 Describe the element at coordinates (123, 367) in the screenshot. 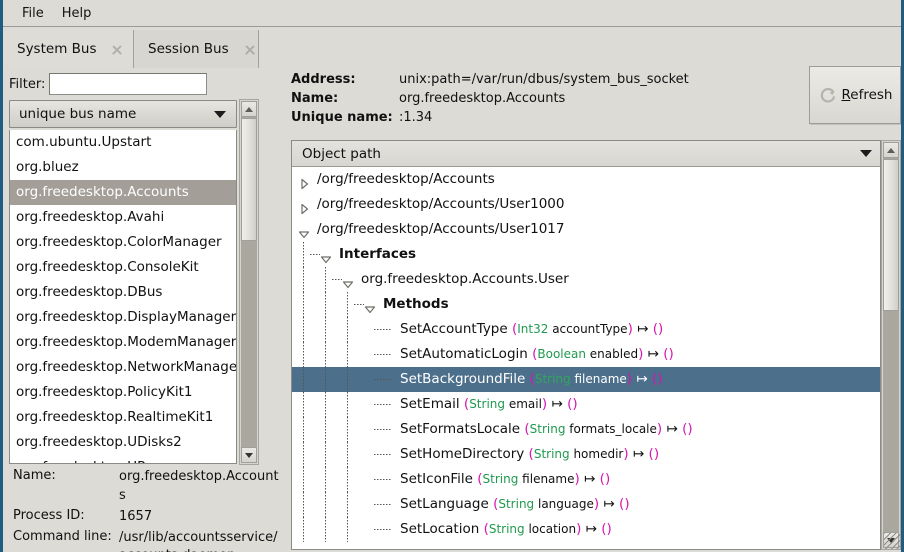

I see `list-item: org.freedesktop.NetworkManager` at that location.